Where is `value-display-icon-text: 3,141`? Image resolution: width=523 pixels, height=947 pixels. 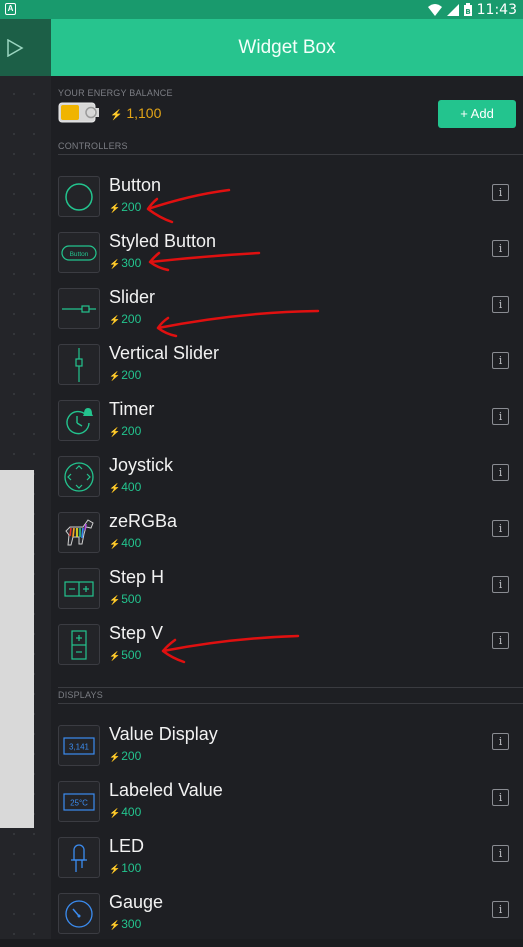
value-display-icon-text: 3,141 is located at coordinates (79, 746).